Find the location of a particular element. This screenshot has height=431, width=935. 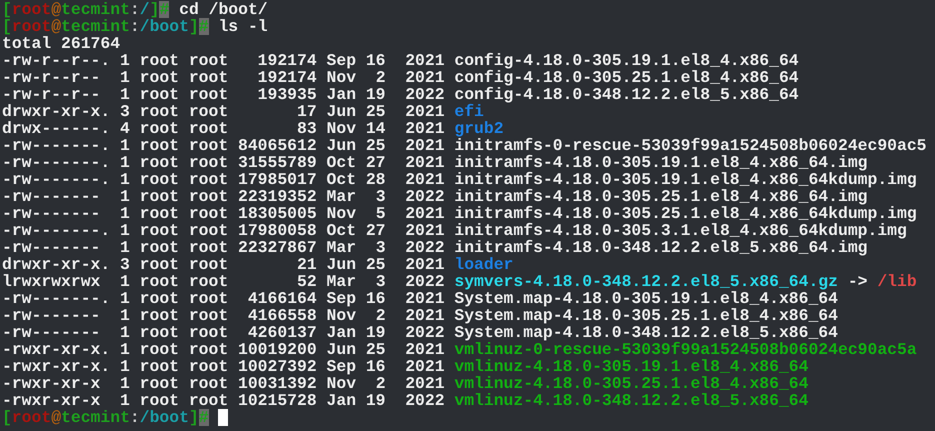

file-name: config-4.18.0-305.19.1.el8_4.x86_64 is located at coordinates (626, 60).